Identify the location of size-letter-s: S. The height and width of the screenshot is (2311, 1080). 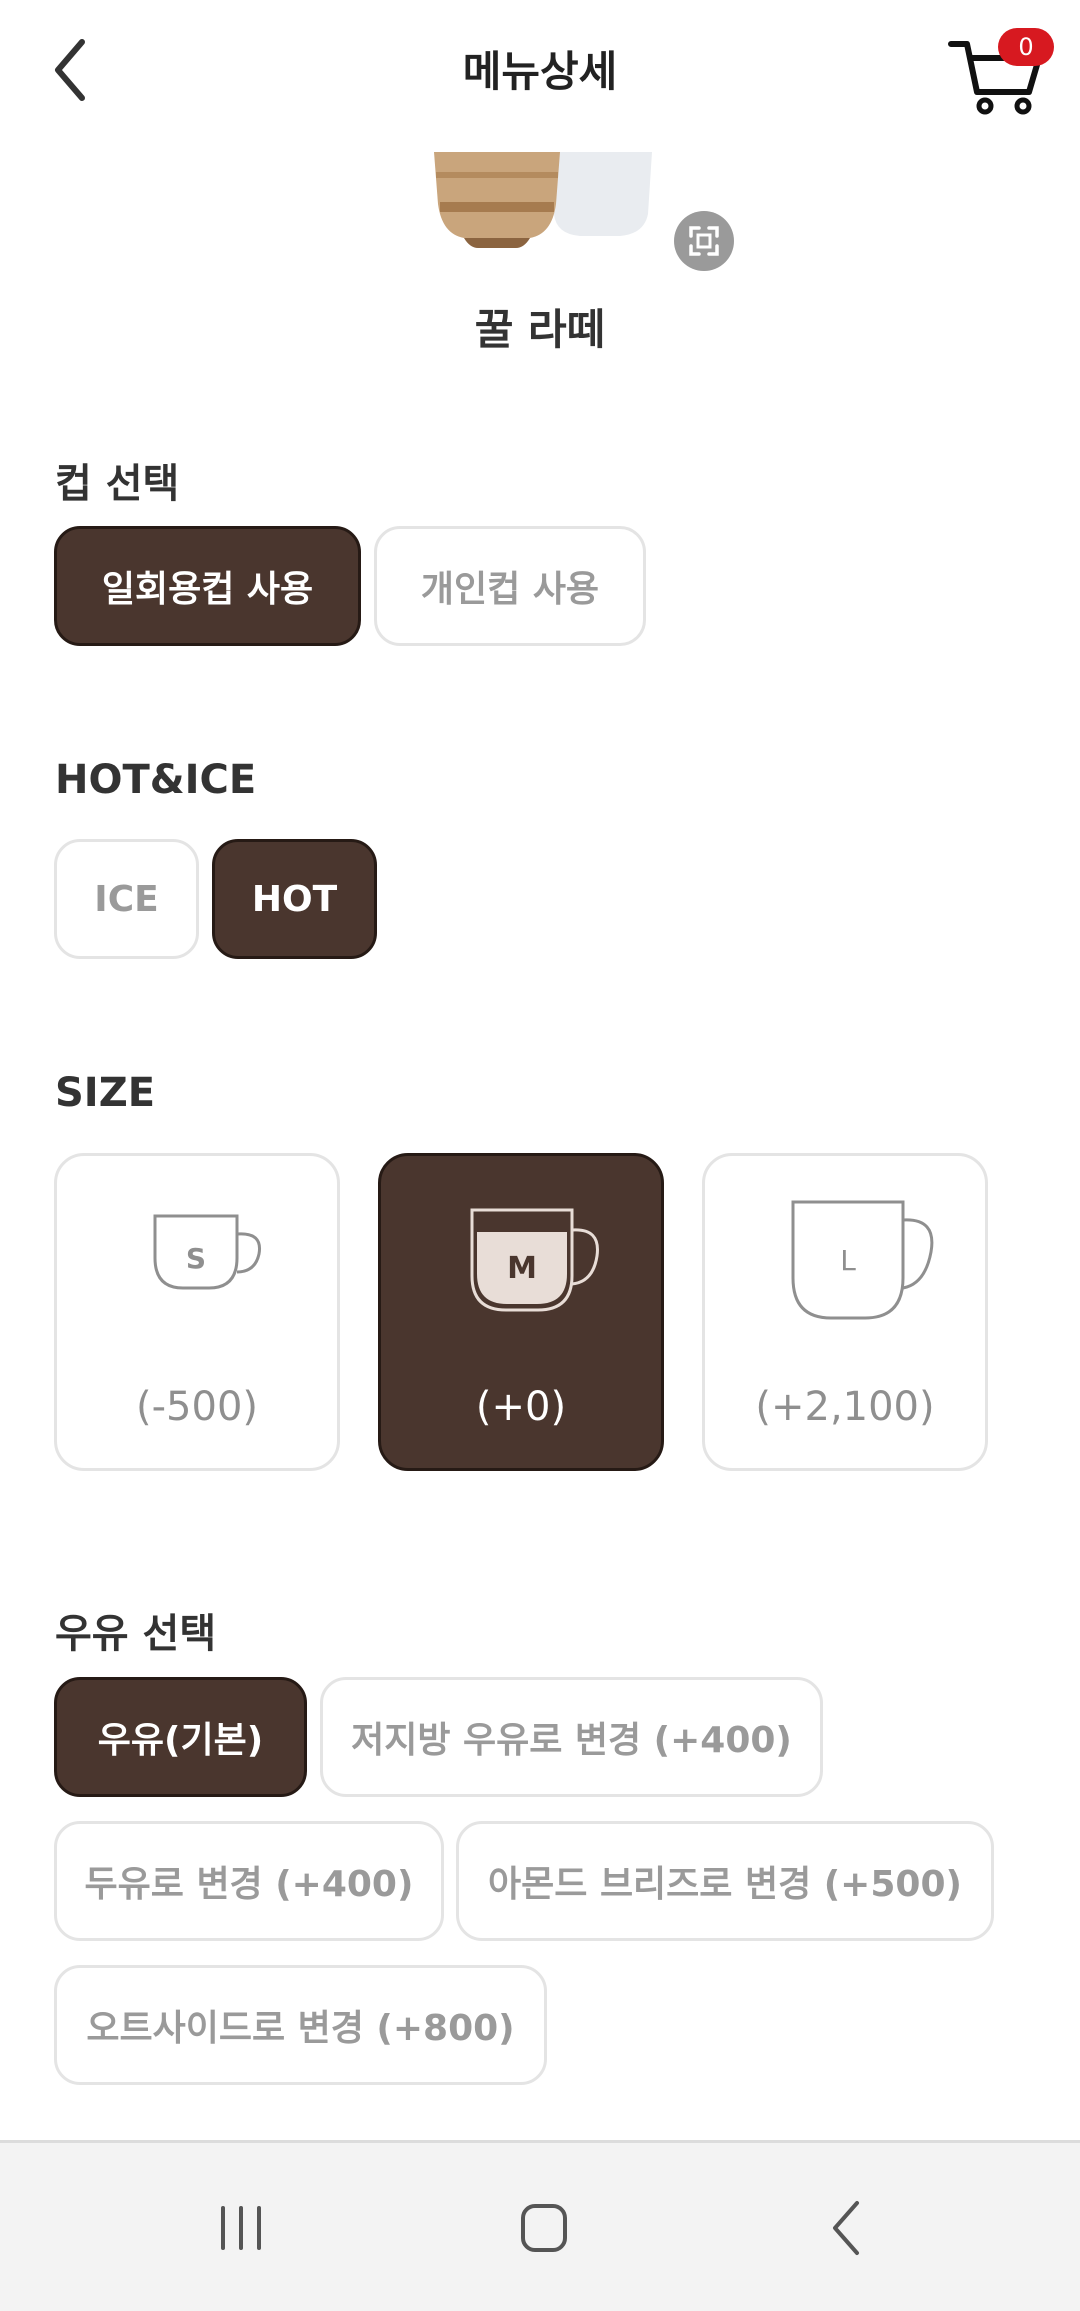
(196, 1258).